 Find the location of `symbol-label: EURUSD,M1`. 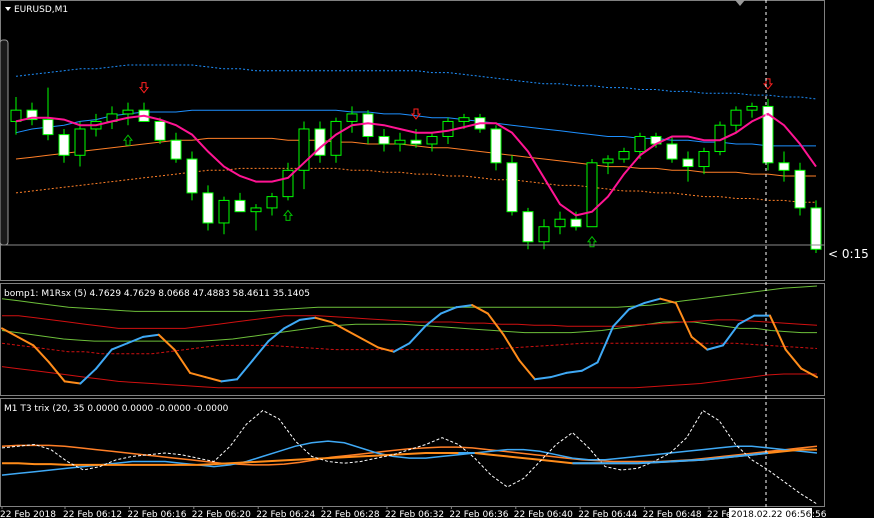

symbol-label: EURUSD,M1 is located at coordinates (41, 10).